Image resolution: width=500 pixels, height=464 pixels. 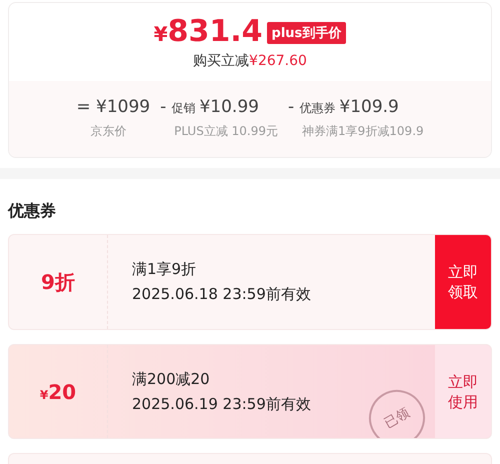 What do you see at coordinates (32, 211) in the screenshot?
I see `section-title: 优惠券` at bounding box center [32, 211].